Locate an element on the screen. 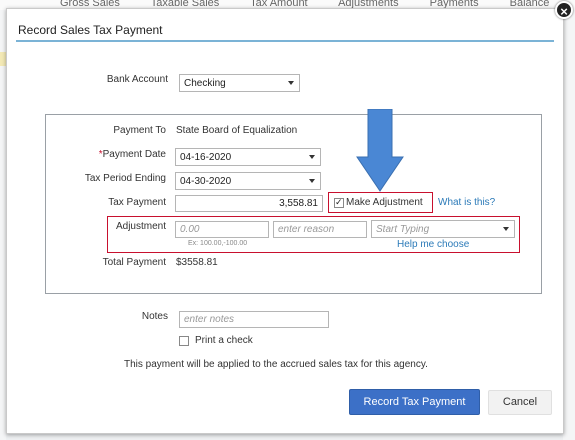 This screenshot has width=575, height=440. payment-date-picker: 04-16-2020 is located at coordinates (248, 157).